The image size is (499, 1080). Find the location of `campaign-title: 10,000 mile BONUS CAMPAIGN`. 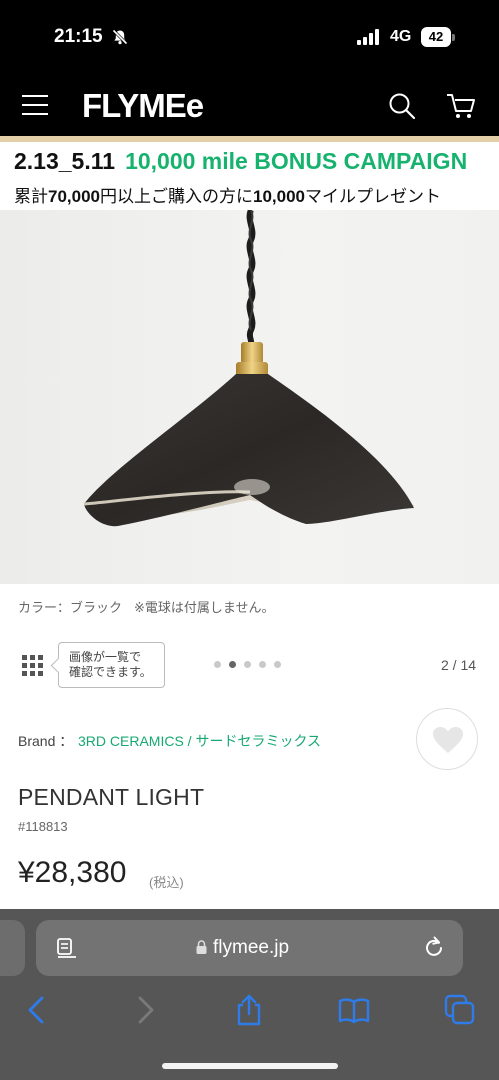

campaign-title: 10,000 mile BONUS CAMPAIGN is located at coordinates (296, 161).